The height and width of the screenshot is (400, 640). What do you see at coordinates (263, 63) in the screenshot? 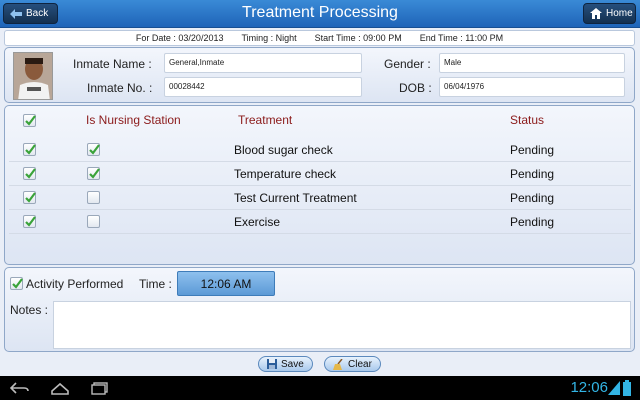
I see `inmate-name-value: General,Inmate` at bounding box center [263, 63].